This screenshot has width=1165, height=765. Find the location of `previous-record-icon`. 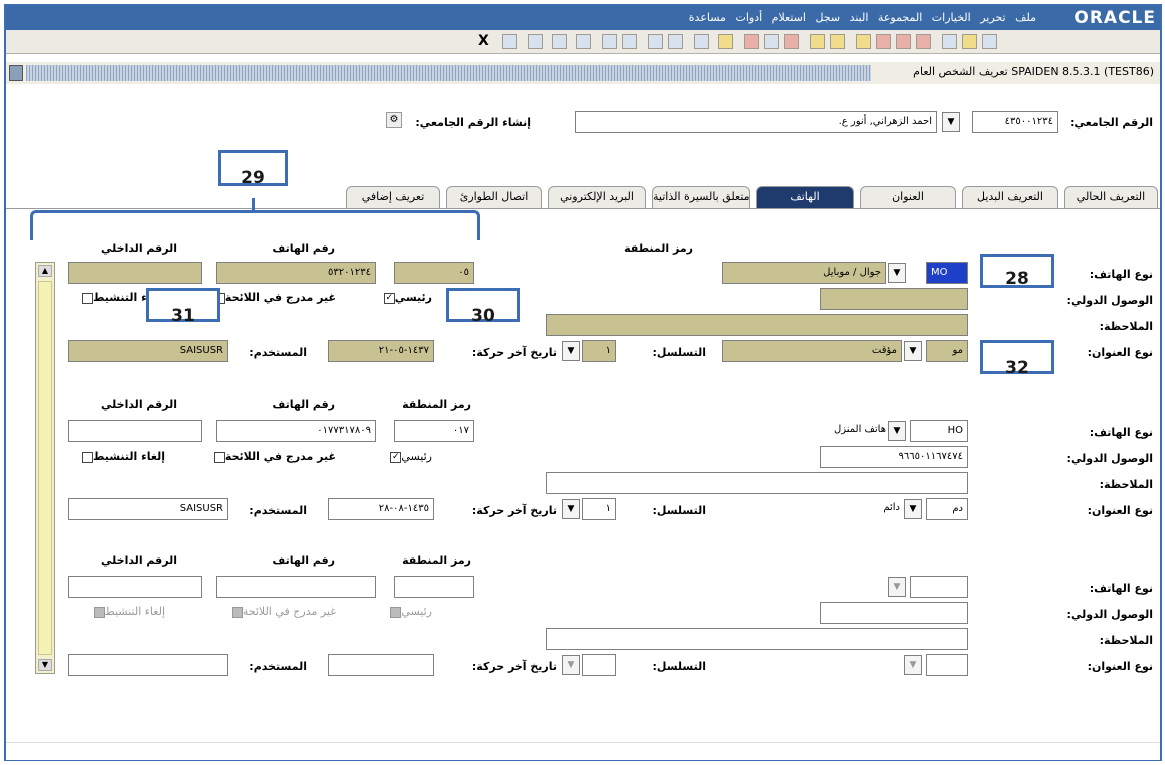

previous-record-icon is located at coordinates (903, 41).